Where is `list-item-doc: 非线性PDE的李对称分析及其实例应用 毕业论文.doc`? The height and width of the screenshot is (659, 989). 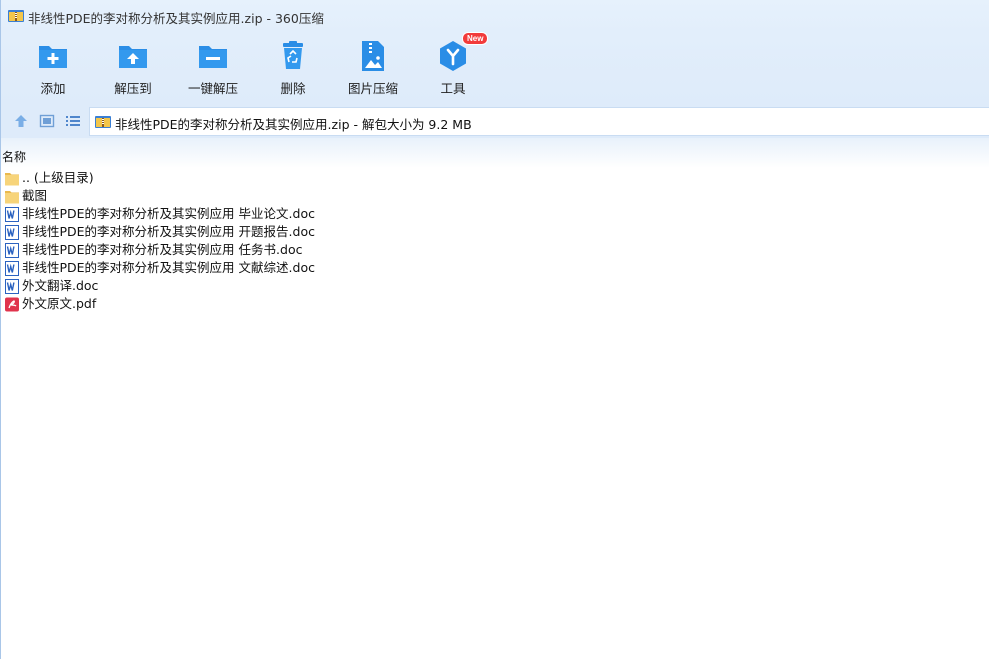
list-item-doc: 非线性PDE的李对称分析及其实例应用 毕业论文.doc is located at coordinates (495, 214).